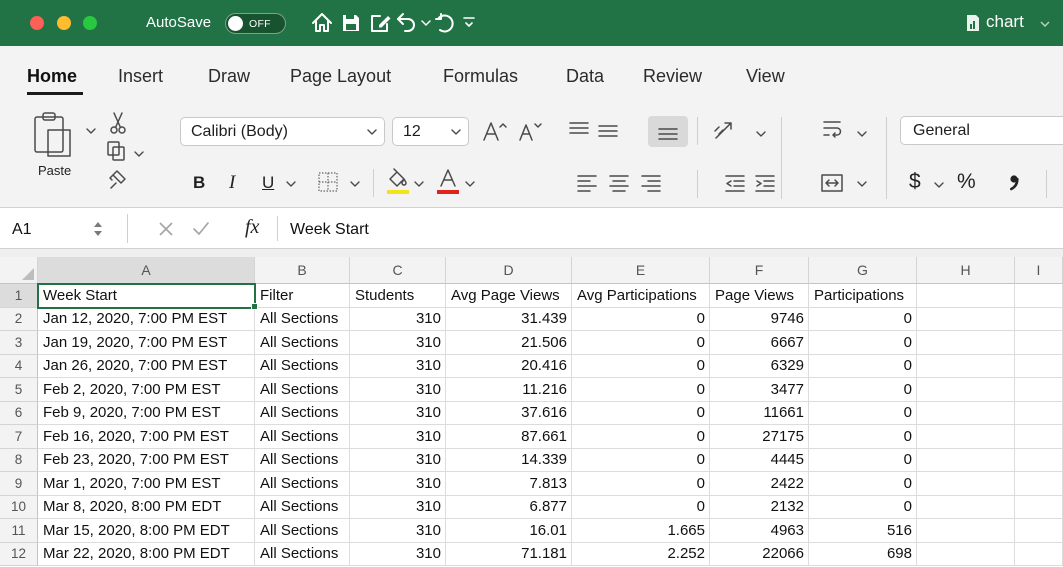  I want to click on redo-icon, so click(446, 23).